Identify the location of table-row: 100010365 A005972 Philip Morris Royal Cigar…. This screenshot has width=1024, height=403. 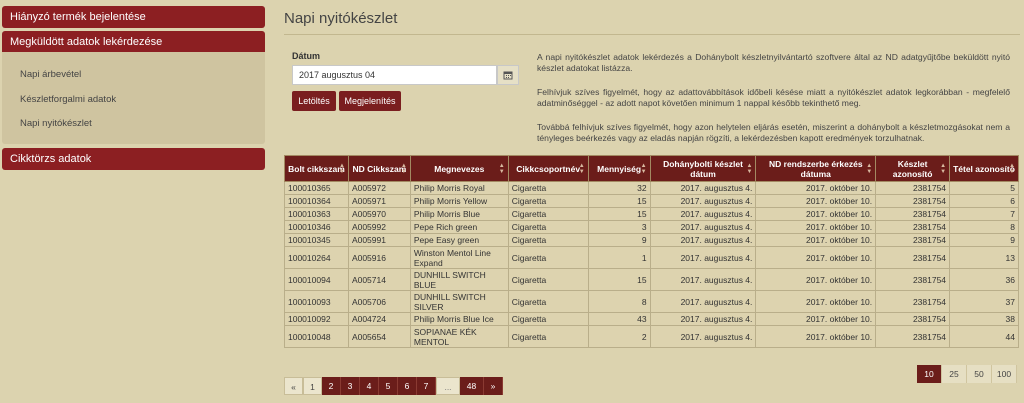
(651, 188).